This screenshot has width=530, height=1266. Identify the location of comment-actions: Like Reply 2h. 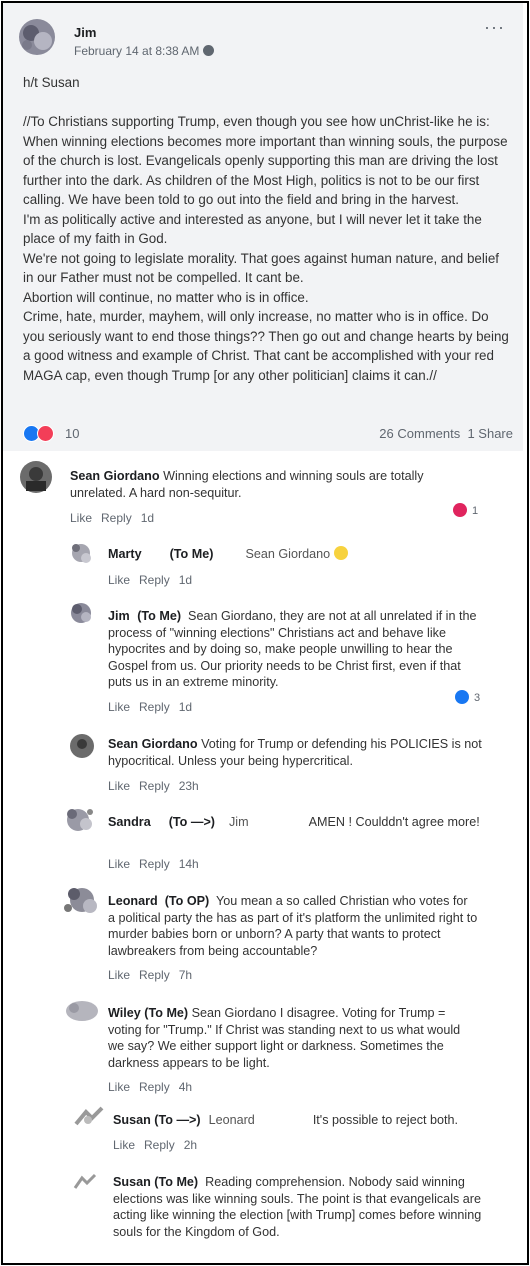
(159, 1145).